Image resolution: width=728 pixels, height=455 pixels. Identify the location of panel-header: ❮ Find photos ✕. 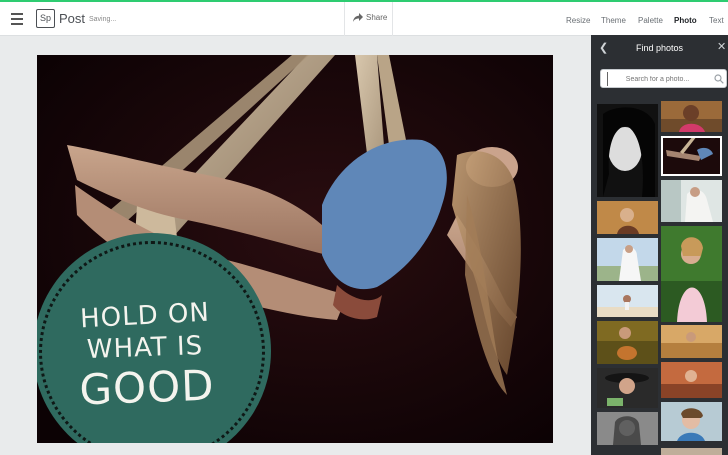
(659, 48).